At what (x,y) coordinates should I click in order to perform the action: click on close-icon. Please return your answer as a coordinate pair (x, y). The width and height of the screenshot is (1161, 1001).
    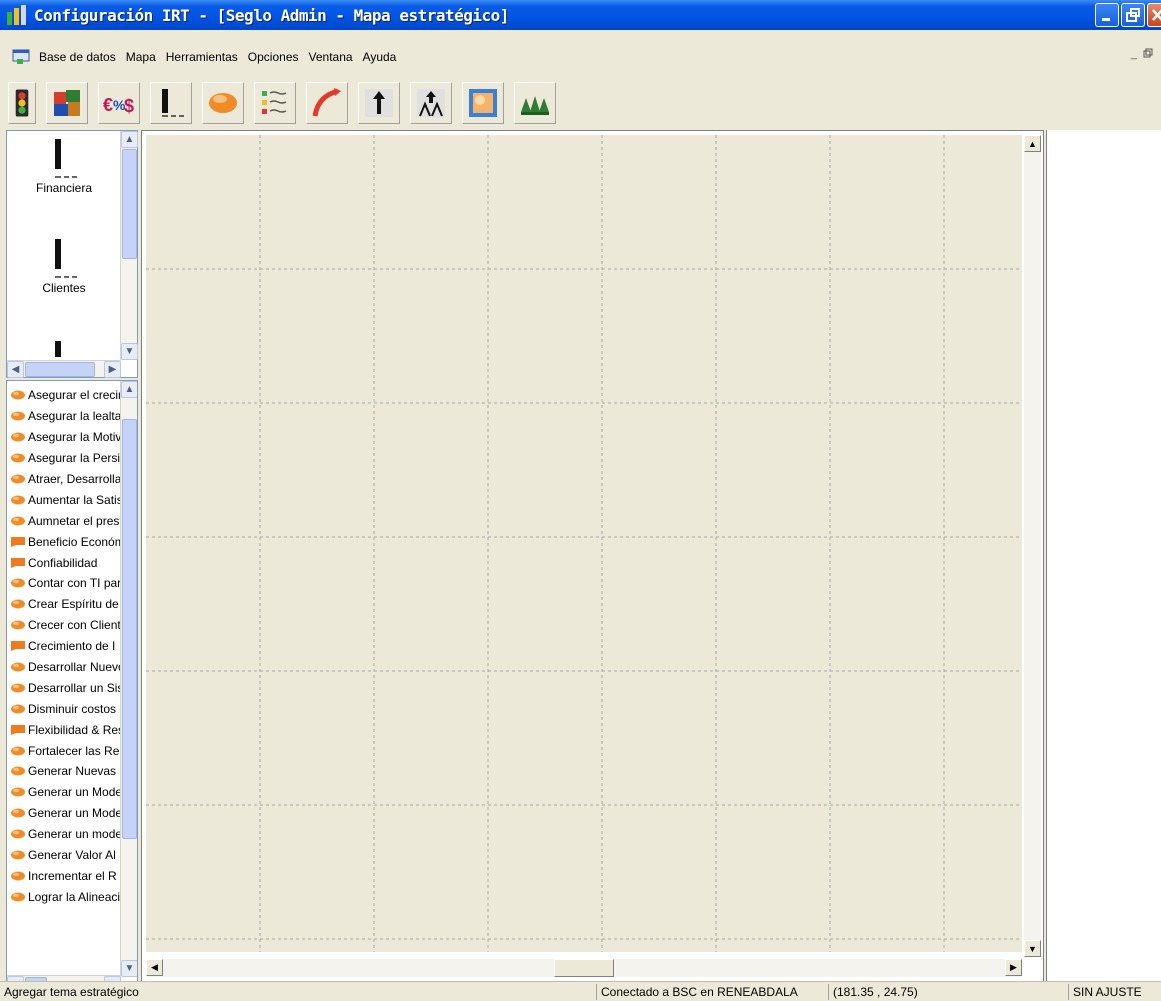
    Looking at the image, I should click on (1156, 15).